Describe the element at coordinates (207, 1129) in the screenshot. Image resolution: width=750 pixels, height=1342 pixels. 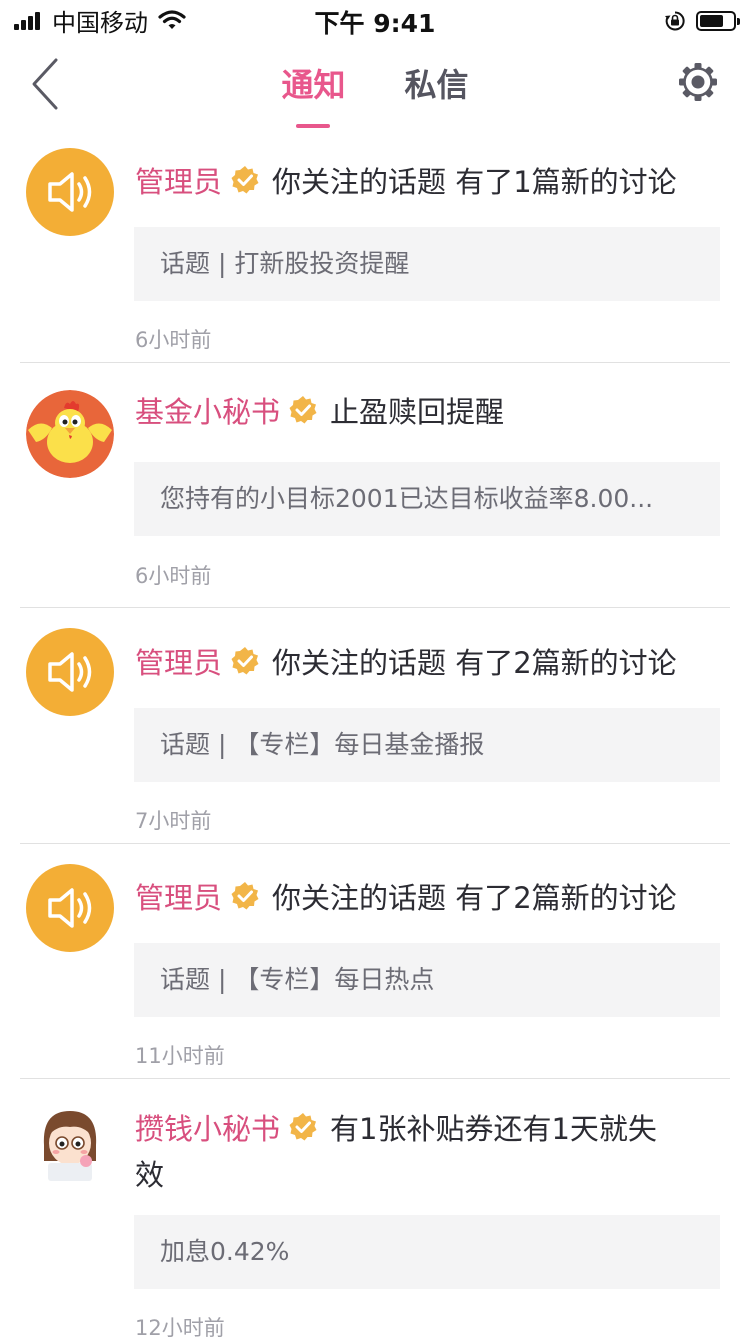
I see `sender-name: 攒钱小秘书` at that location.